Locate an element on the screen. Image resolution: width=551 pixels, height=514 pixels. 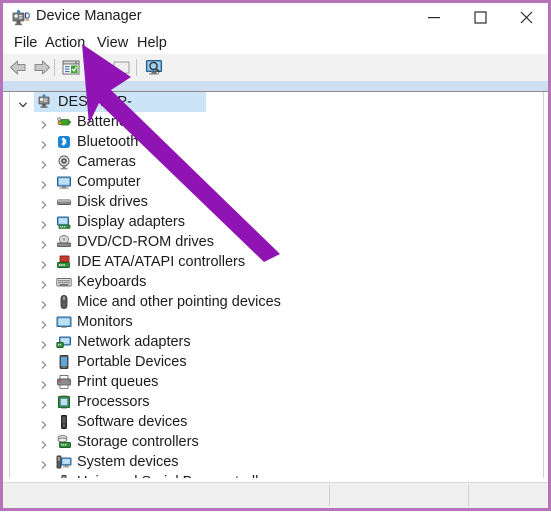
tree-item-label: Mice and other pointing devices is located at coordinates (179, 302).